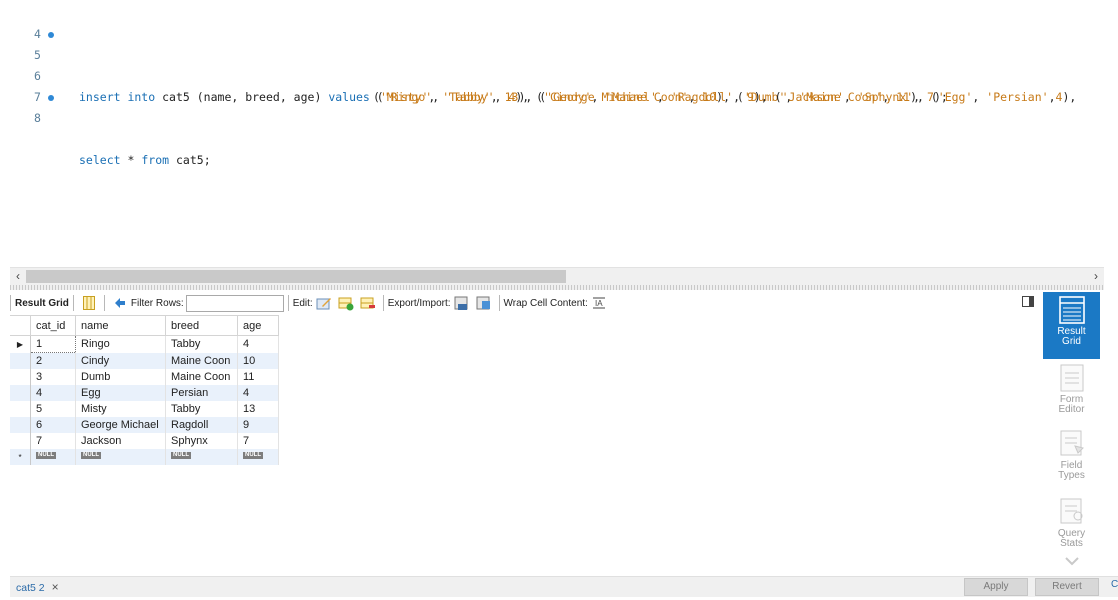  What do you see at coordinates (89, 303) in the screenshot?
I see `grid-layout-icon` at bounding box center [89, 303].